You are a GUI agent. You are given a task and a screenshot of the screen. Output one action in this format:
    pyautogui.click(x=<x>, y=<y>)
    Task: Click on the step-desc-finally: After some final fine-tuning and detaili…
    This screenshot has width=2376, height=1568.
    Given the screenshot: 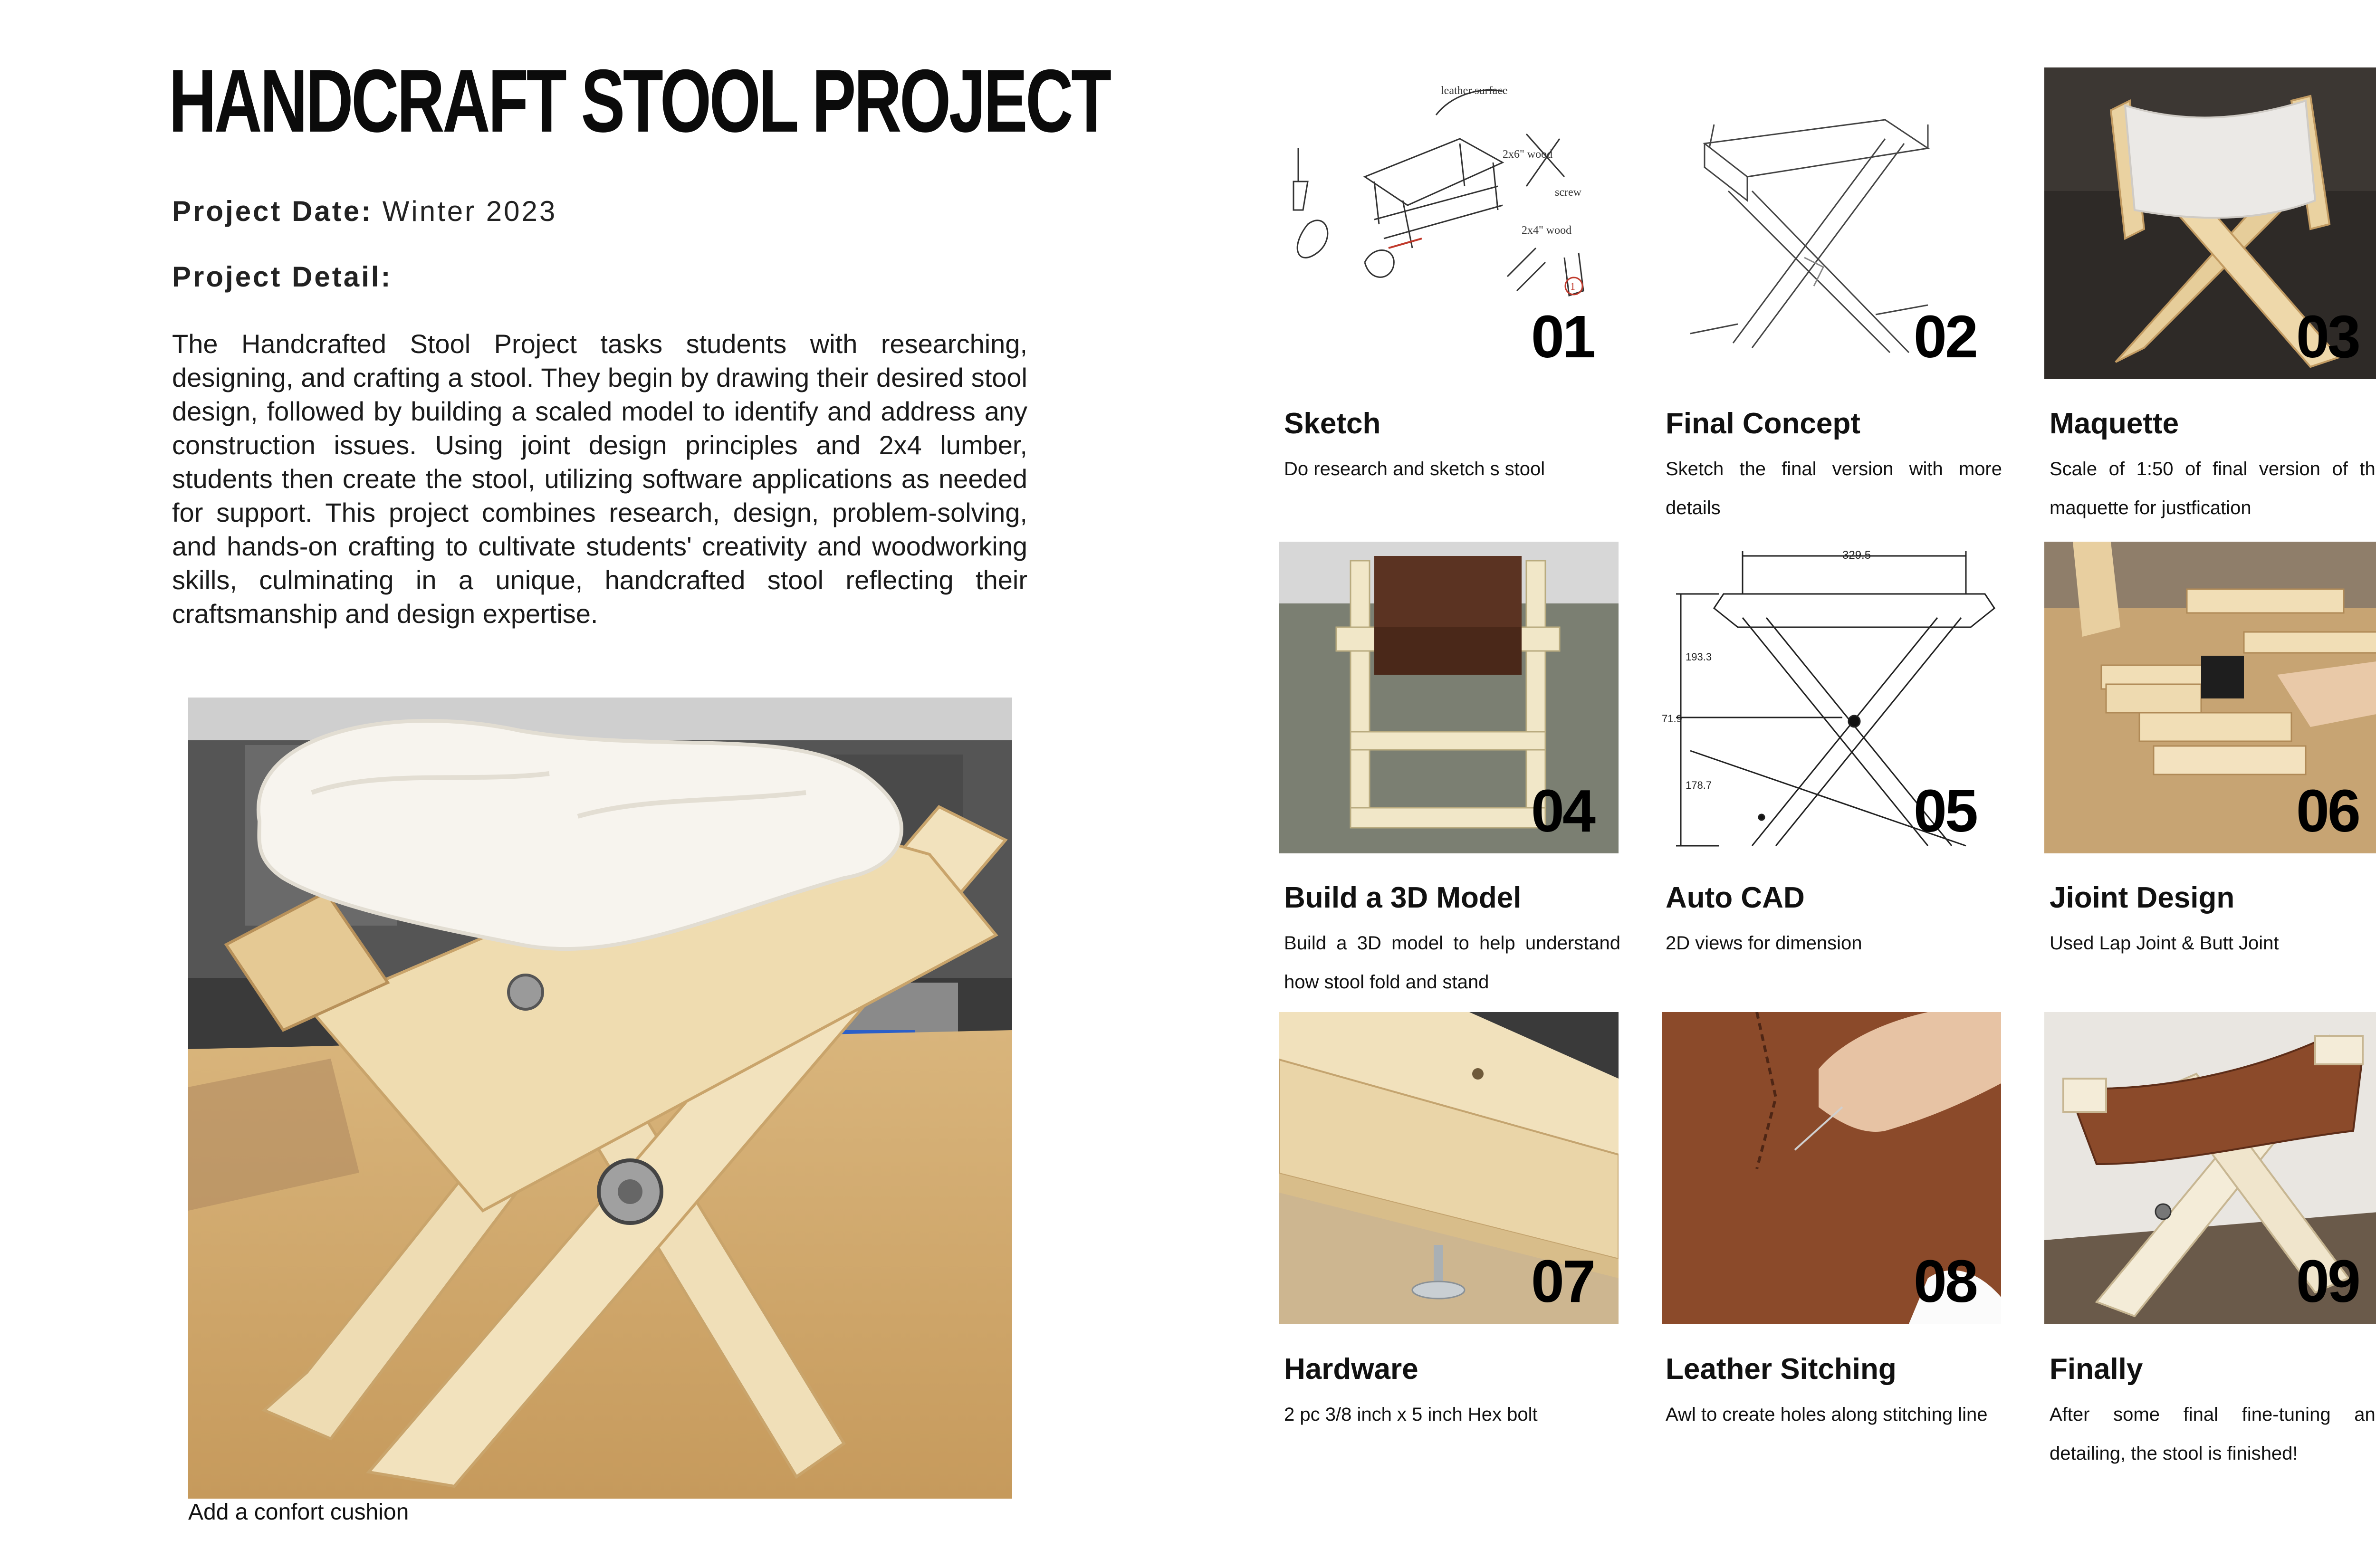 What is the action you would take?
    pyautogui.click(x=2213, y=1434)
    